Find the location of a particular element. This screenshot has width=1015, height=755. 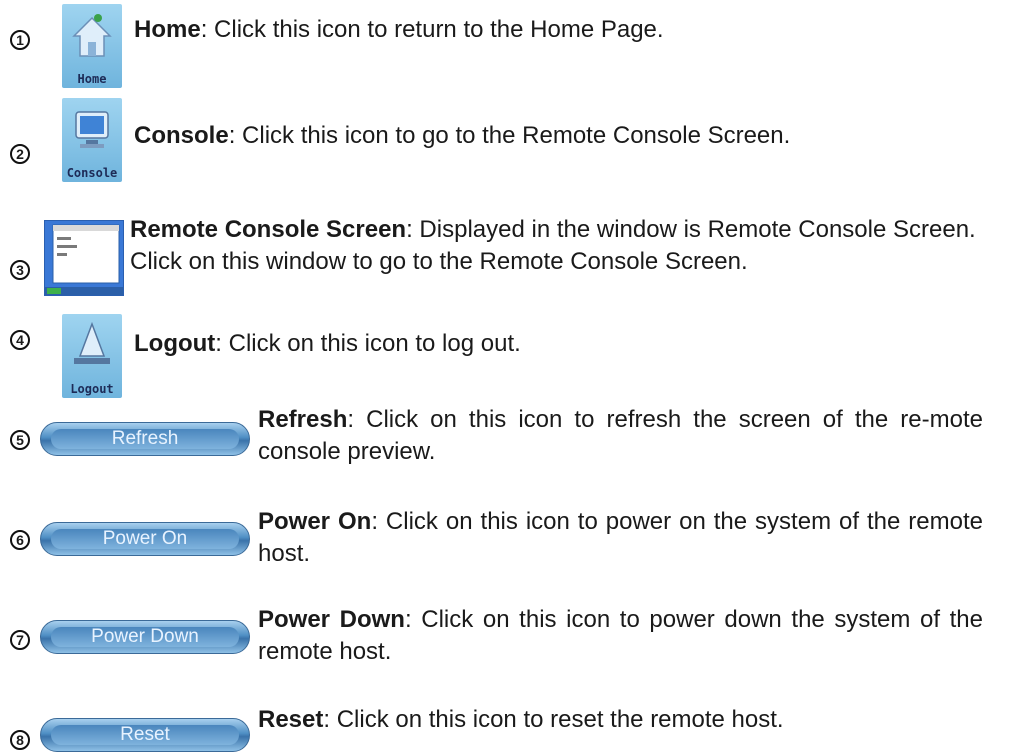

screen-preview-icon is located at coordinates (84, 258).